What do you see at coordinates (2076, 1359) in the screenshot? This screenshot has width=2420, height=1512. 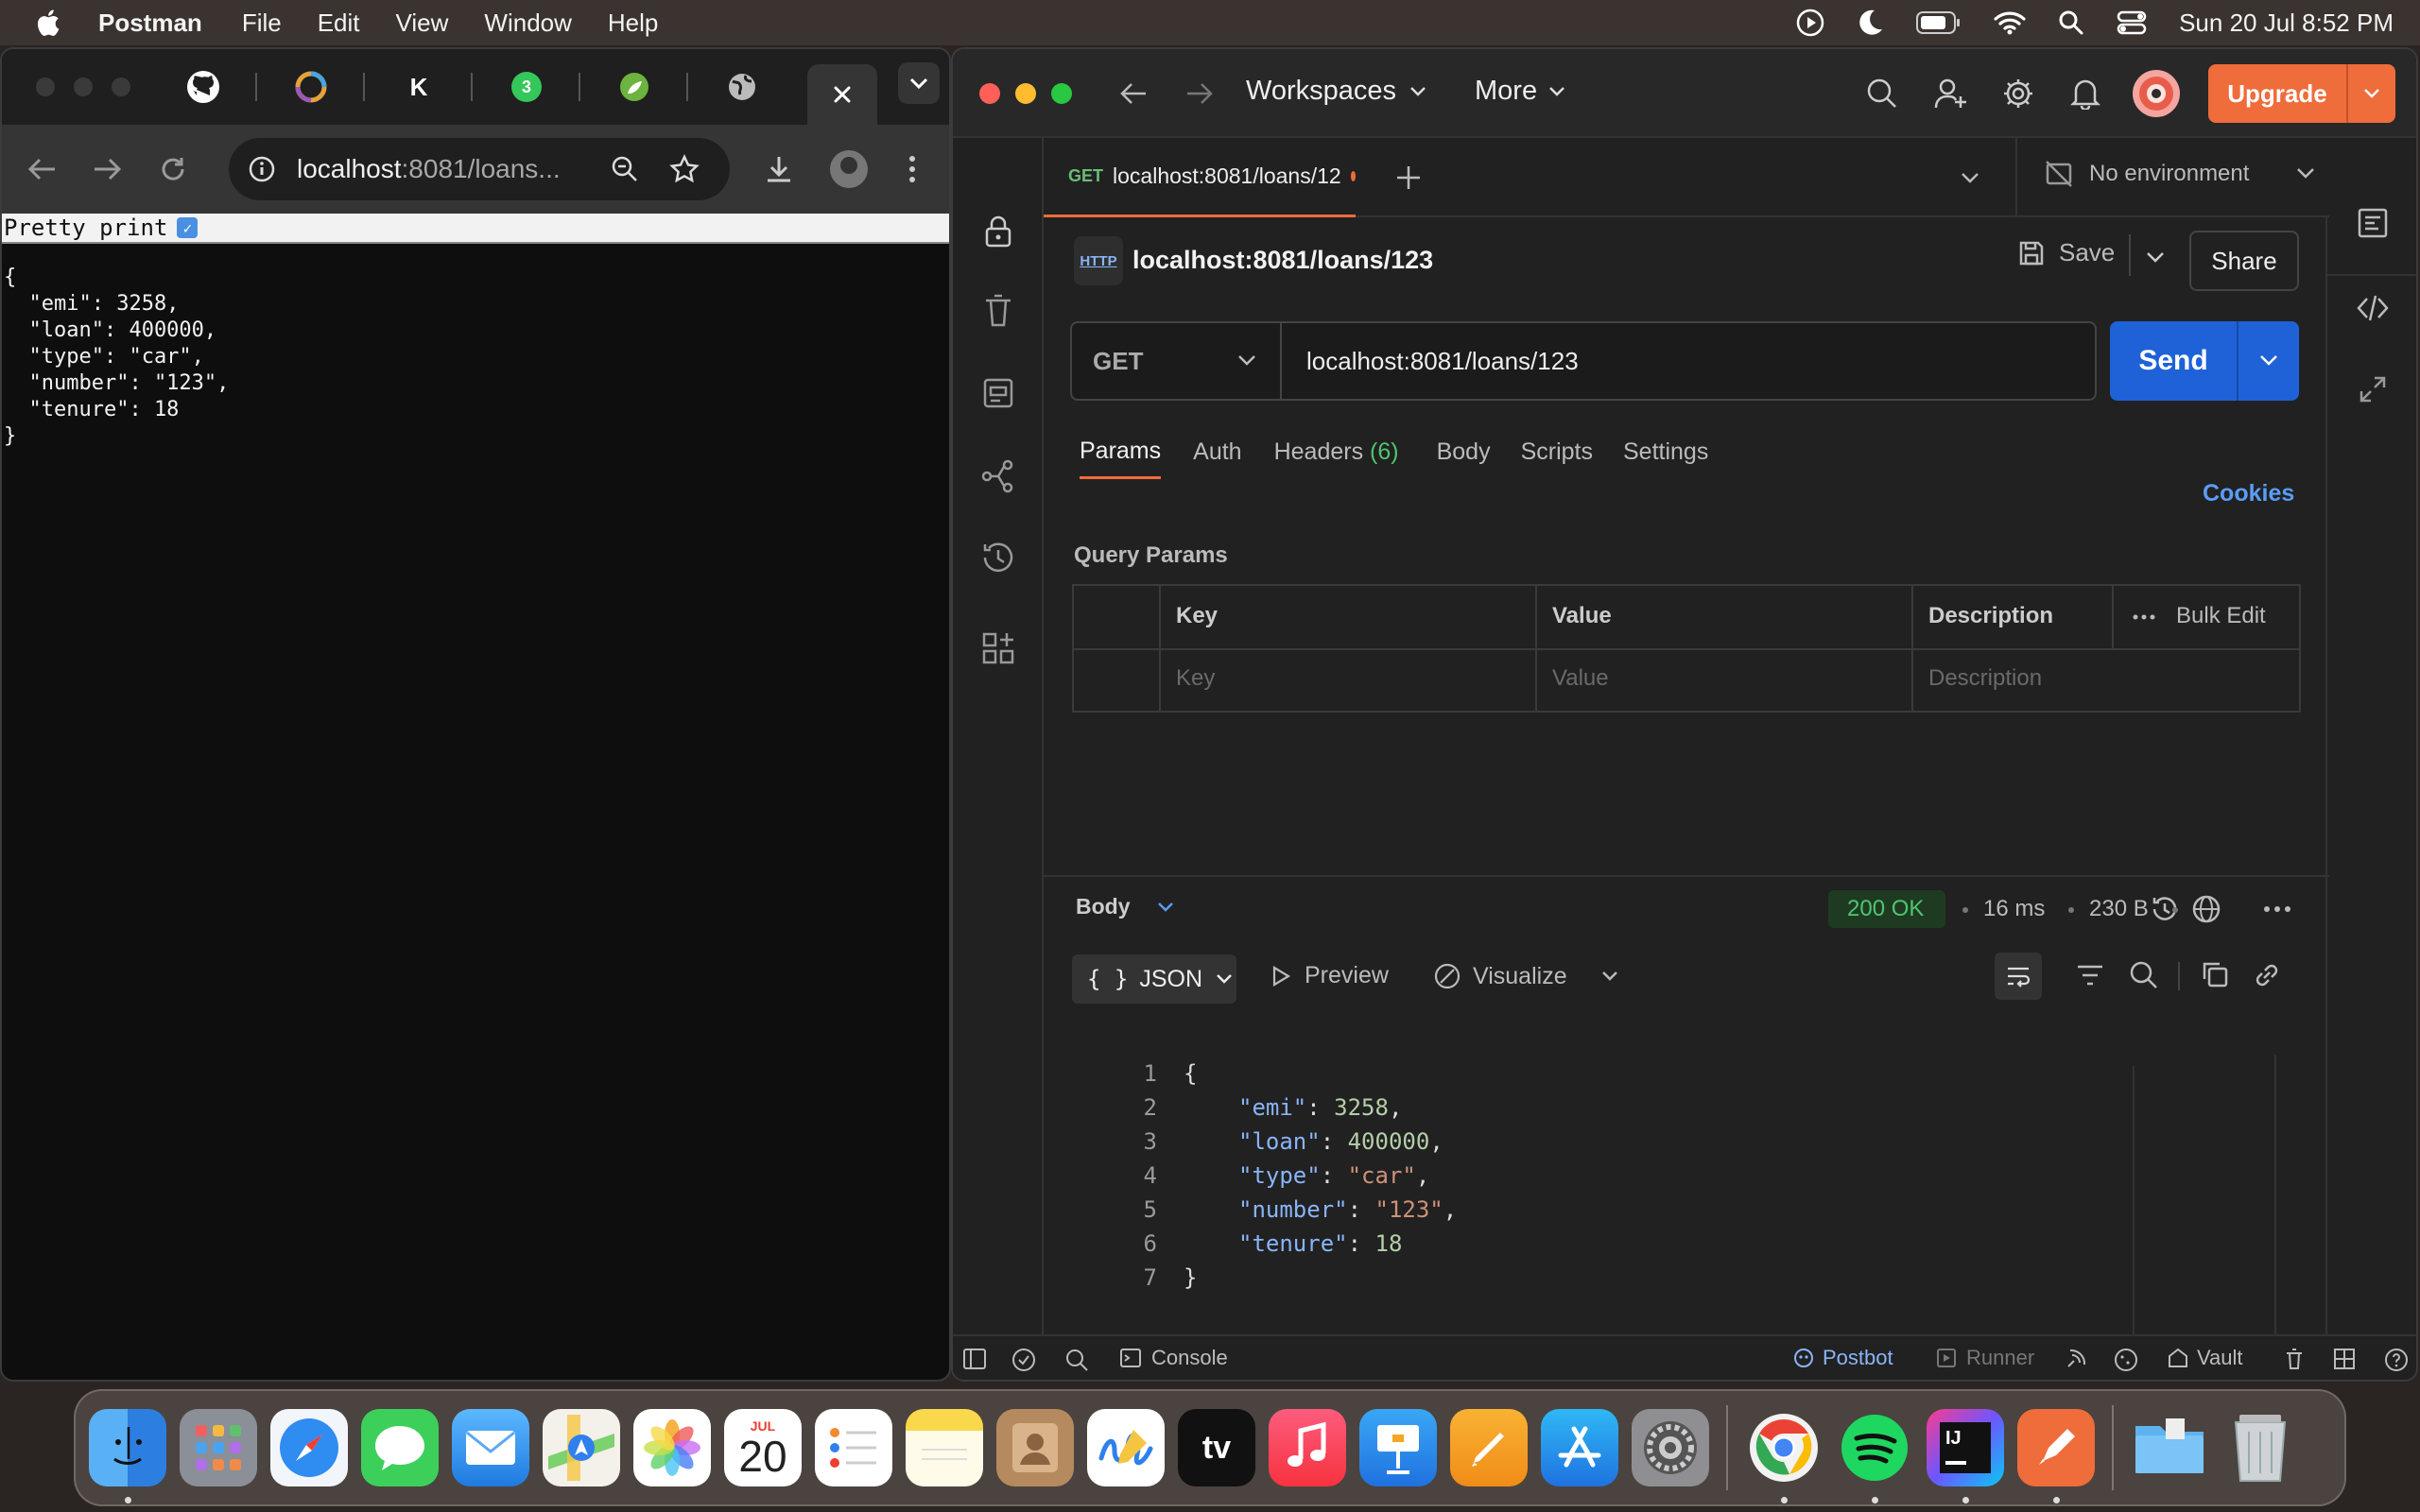 I see `capture-icon` at bounding box center [2076, 1359].